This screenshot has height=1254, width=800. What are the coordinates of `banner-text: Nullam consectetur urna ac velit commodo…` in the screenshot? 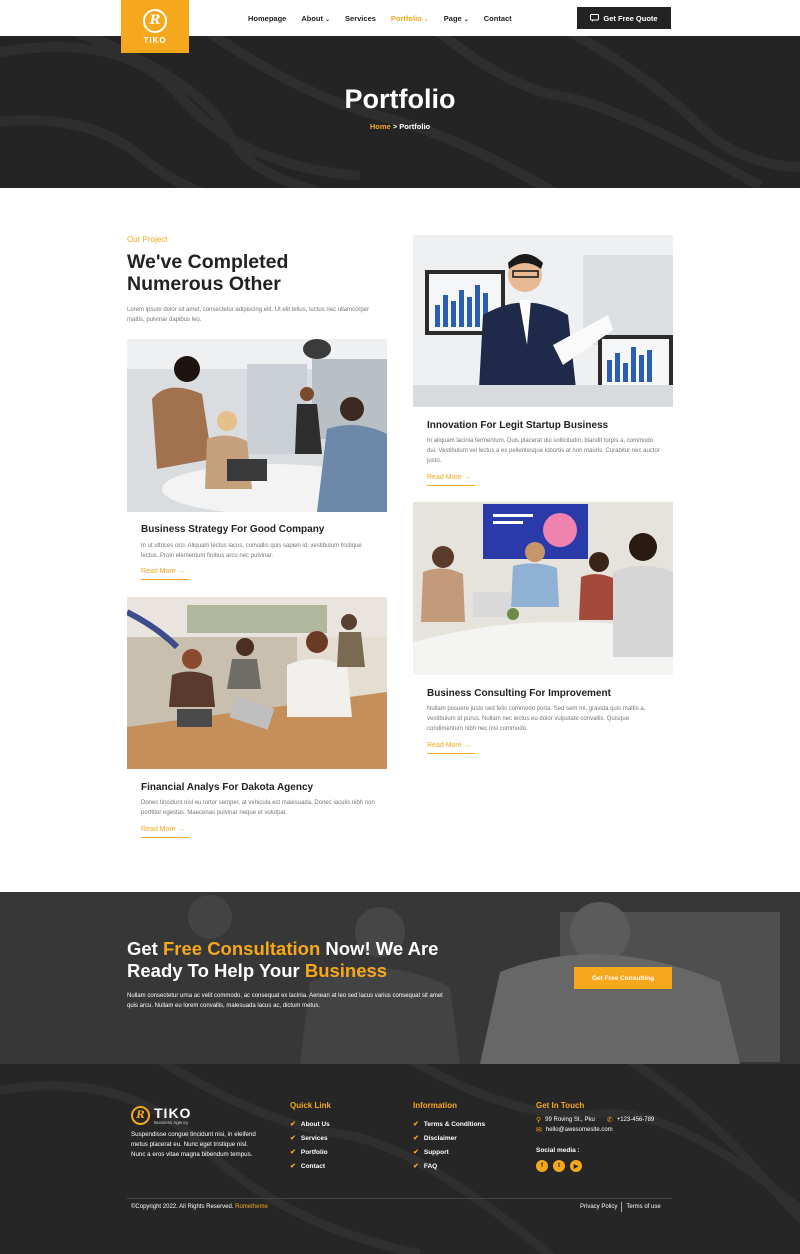 It's located at (285, 1001).